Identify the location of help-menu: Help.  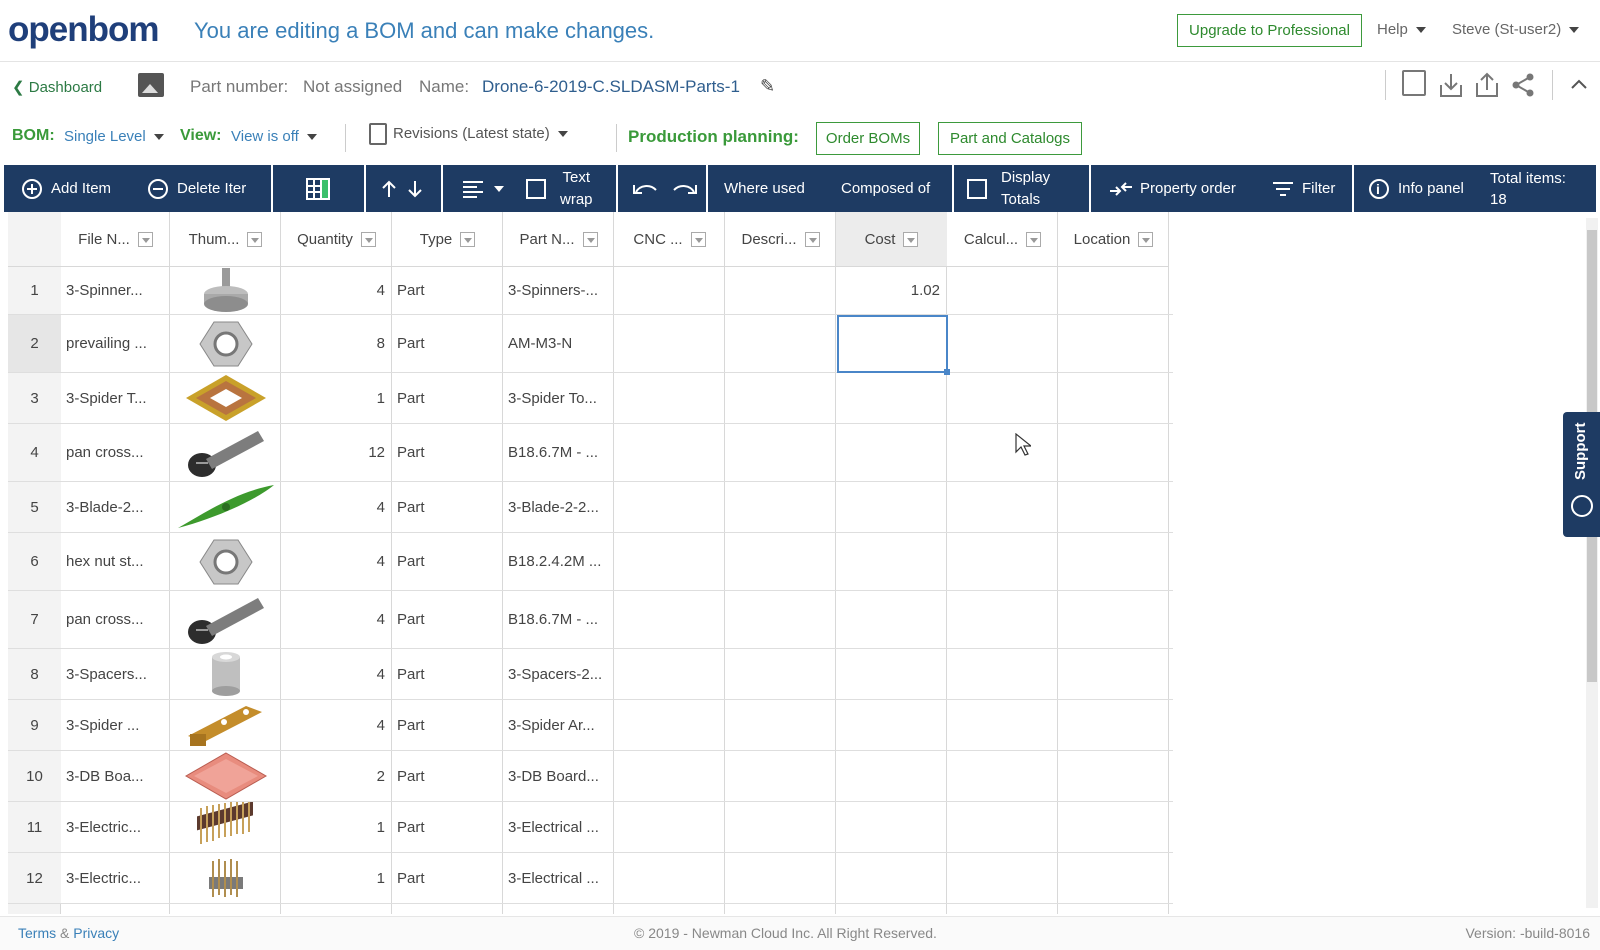
(1401, 29).